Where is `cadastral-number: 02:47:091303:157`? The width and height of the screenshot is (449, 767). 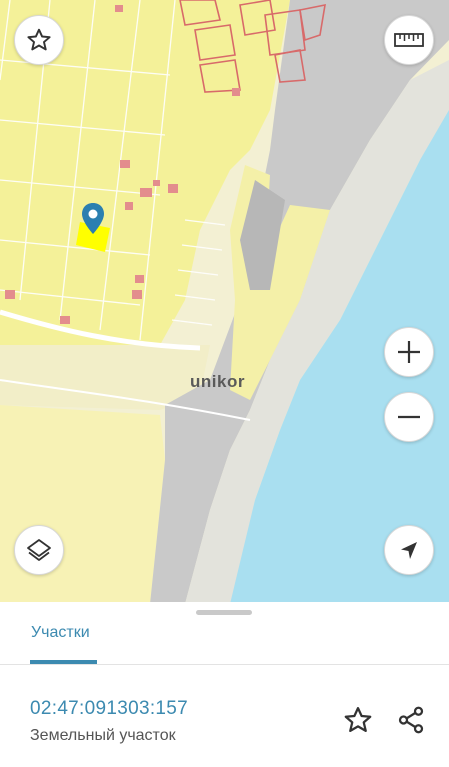
cadastral-number: 02:47:091303:157 is located at coordinates (109, 709).